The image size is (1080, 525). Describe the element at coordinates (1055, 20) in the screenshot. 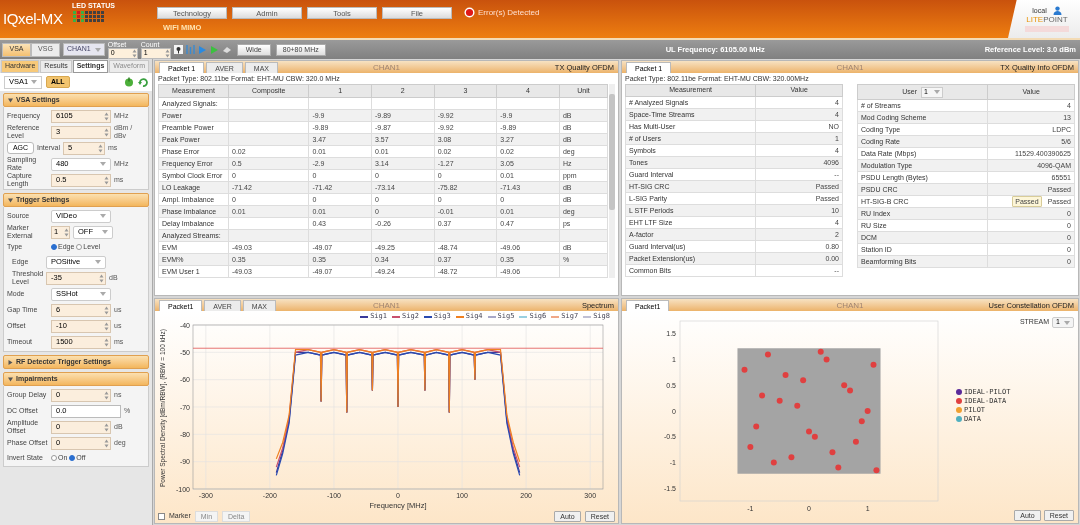

I see `brand-logo-part: POINT` at that location.